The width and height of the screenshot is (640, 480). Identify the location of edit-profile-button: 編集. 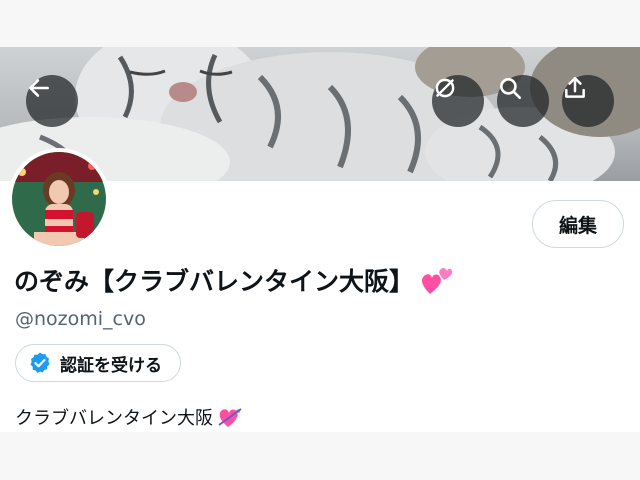
(578, 224).